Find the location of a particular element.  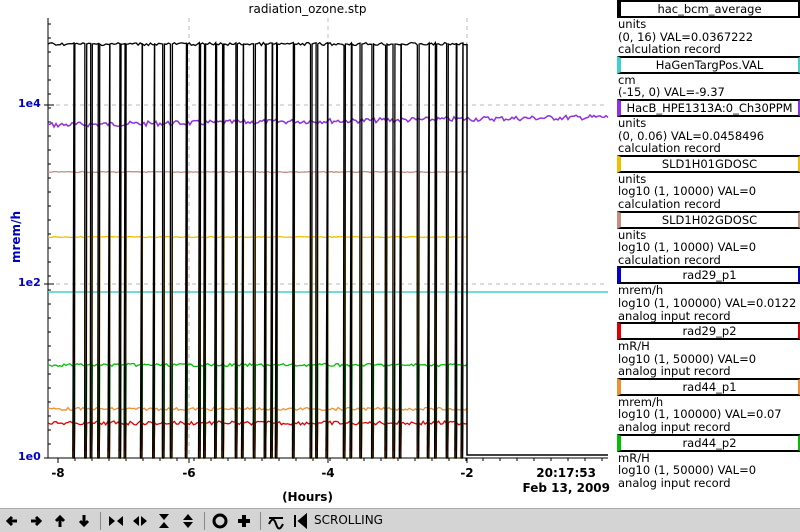

y-axis-label: mrem/h is located at coordinates (16, 237).